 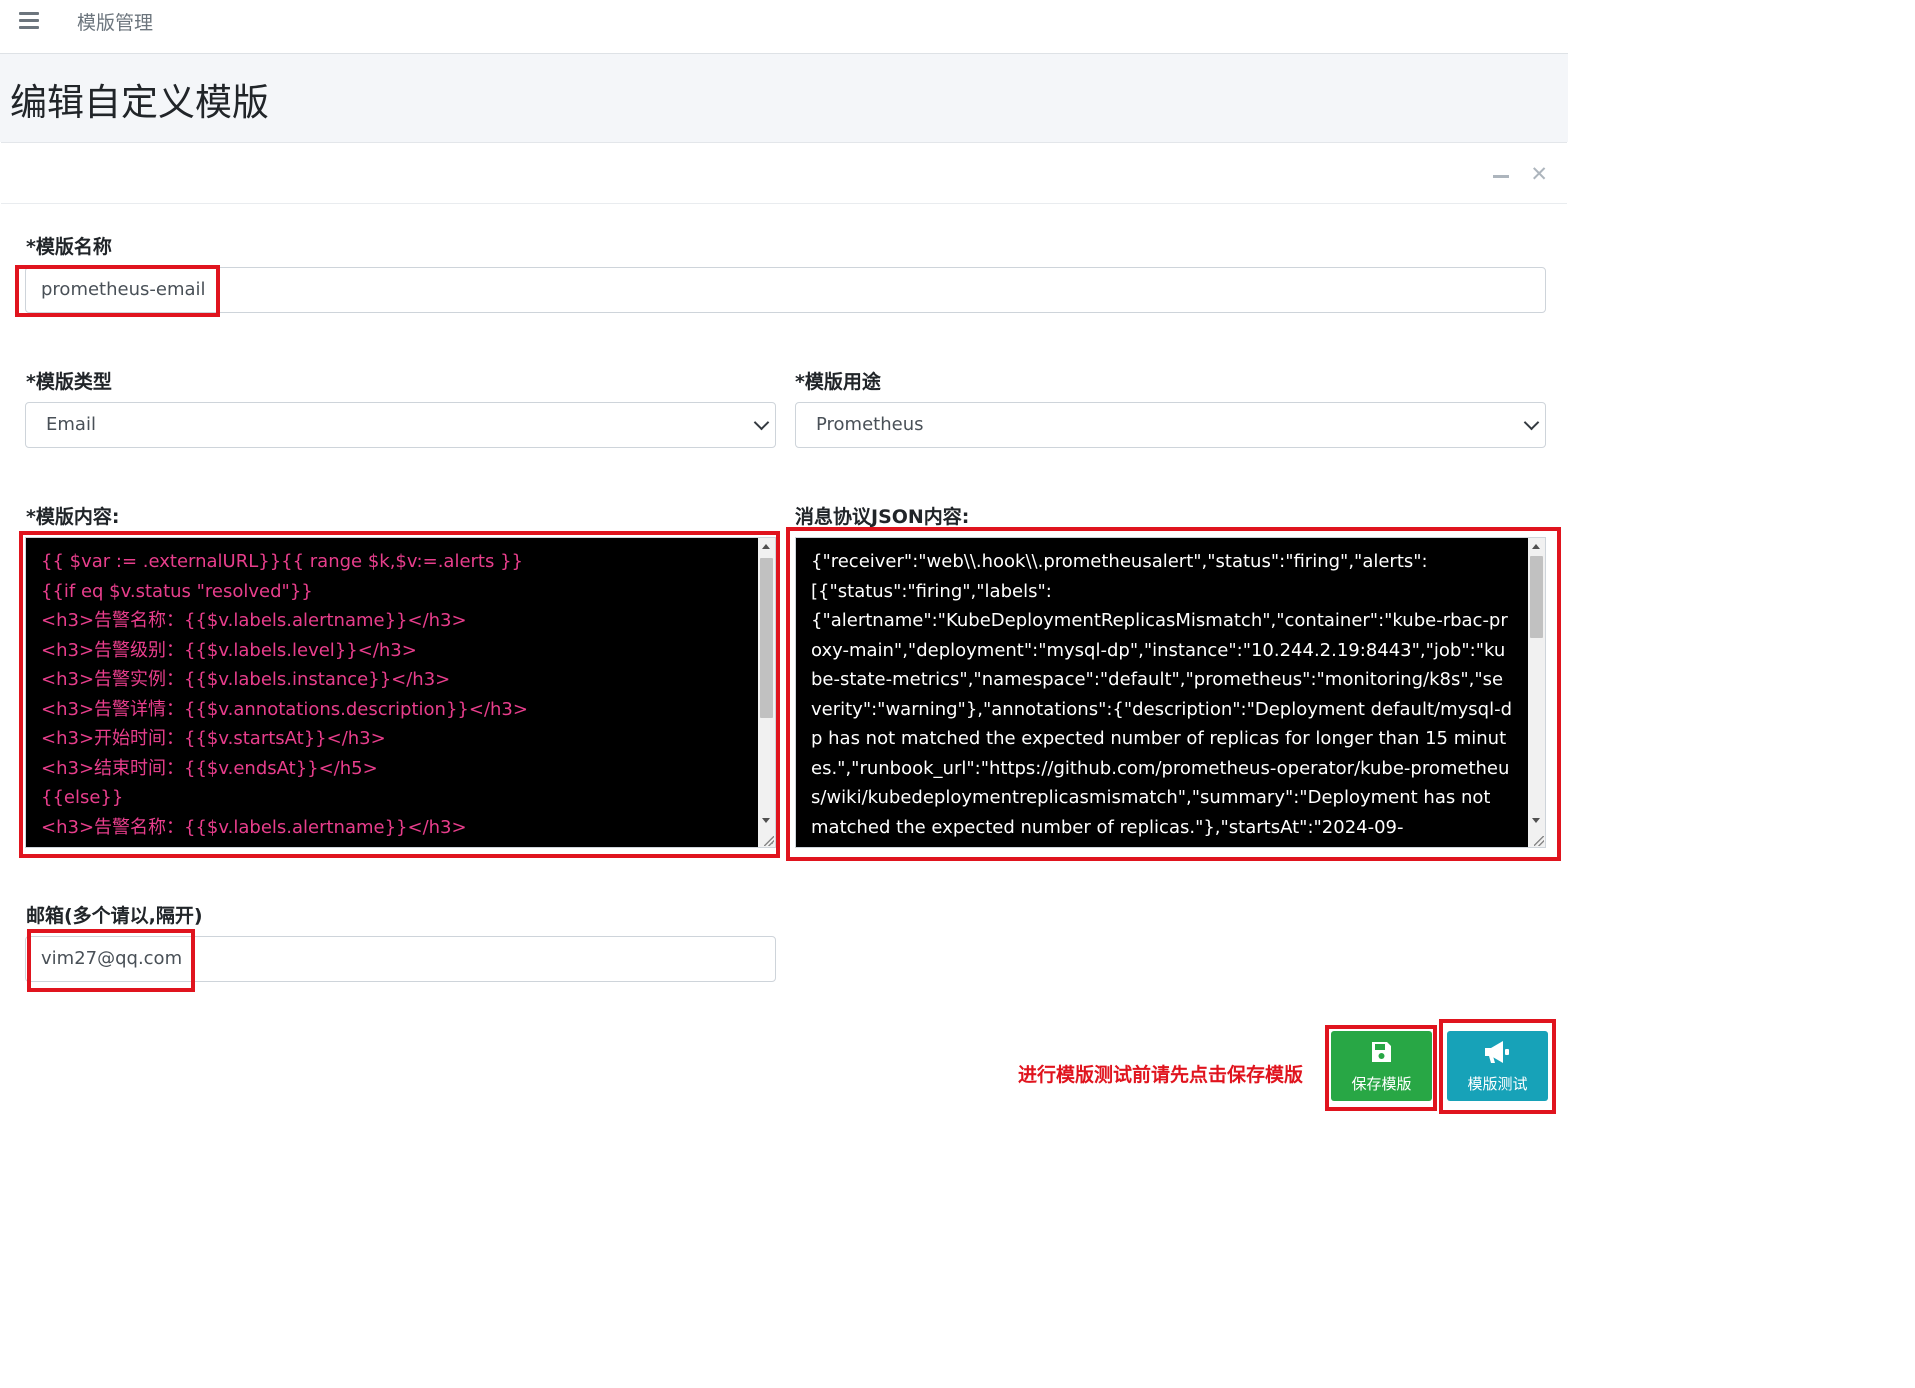 I want to click on template-name-label: *模版名称, so click(x=69, y=247).